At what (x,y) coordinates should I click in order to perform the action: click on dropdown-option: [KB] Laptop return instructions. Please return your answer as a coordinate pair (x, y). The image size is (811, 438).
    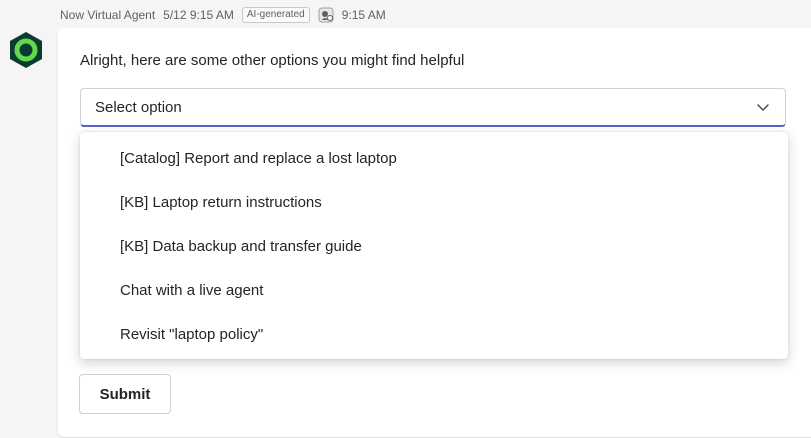
    Looking at the image, I should click on (434, 202).